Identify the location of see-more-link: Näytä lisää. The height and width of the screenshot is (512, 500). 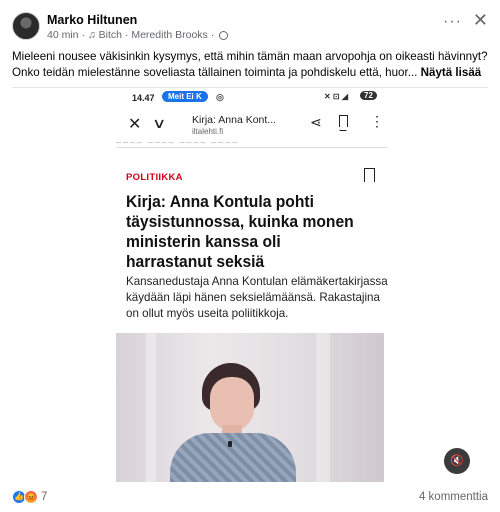
(451, 72).